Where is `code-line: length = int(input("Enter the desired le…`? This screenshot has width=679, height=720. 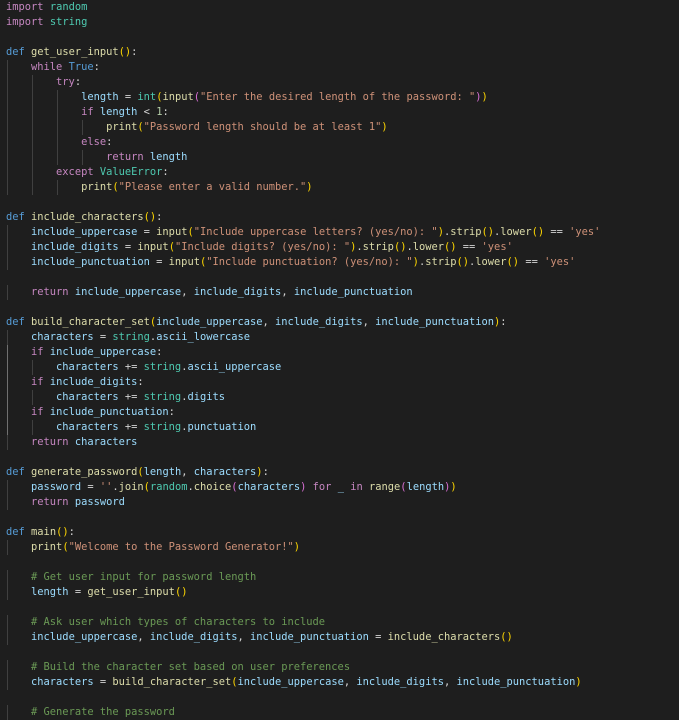
code-line: length = int(input("Enter the desired le… is located at coordinates (339, 97).